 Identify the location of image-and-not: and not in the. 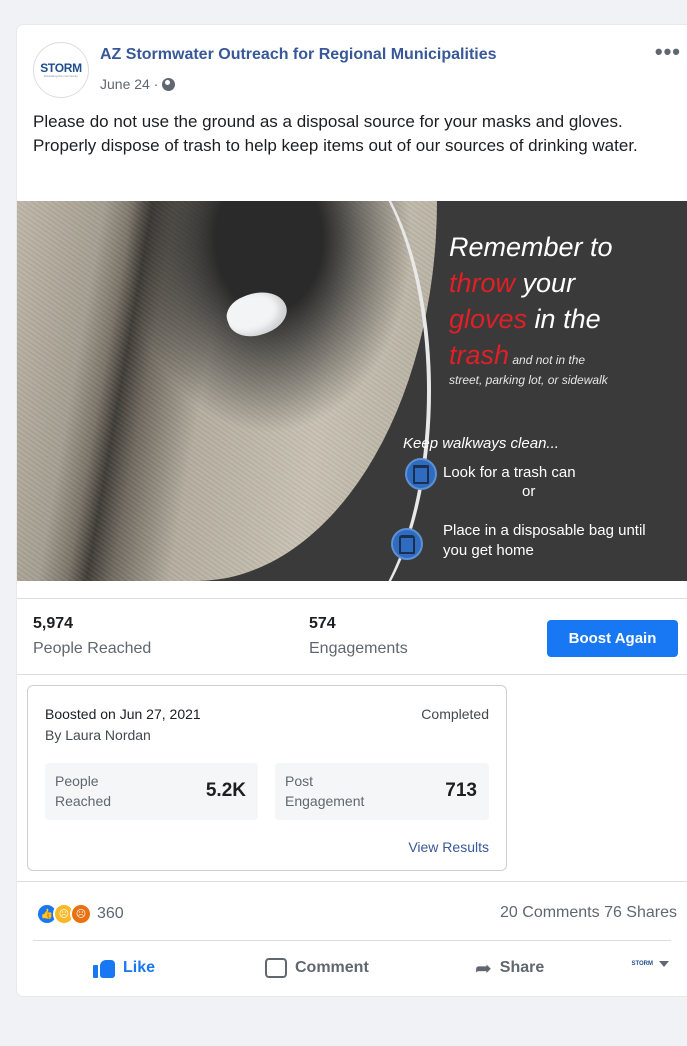
(547, 360).